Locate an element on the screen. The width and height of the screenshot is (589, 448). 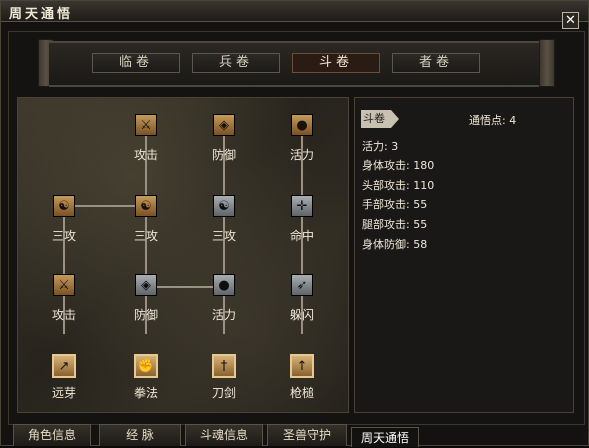
window-title: 周天通悟 is located at coordinates (41, 14).